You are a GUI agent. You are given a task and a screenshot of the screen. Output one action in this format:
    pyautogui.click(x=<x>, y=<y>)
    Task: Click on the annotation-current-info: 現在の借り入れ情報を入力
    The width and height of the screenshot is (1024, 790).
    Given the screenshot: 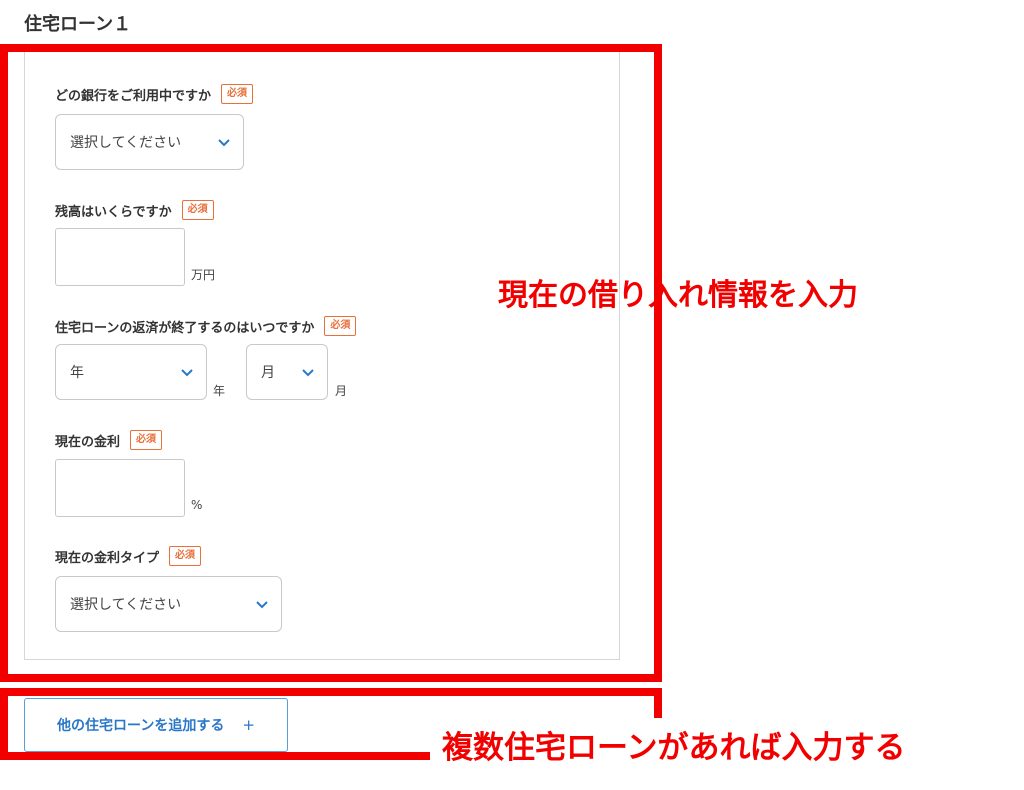 What is the action you would take?
    pyautogui.click(x=678, y=295)
    